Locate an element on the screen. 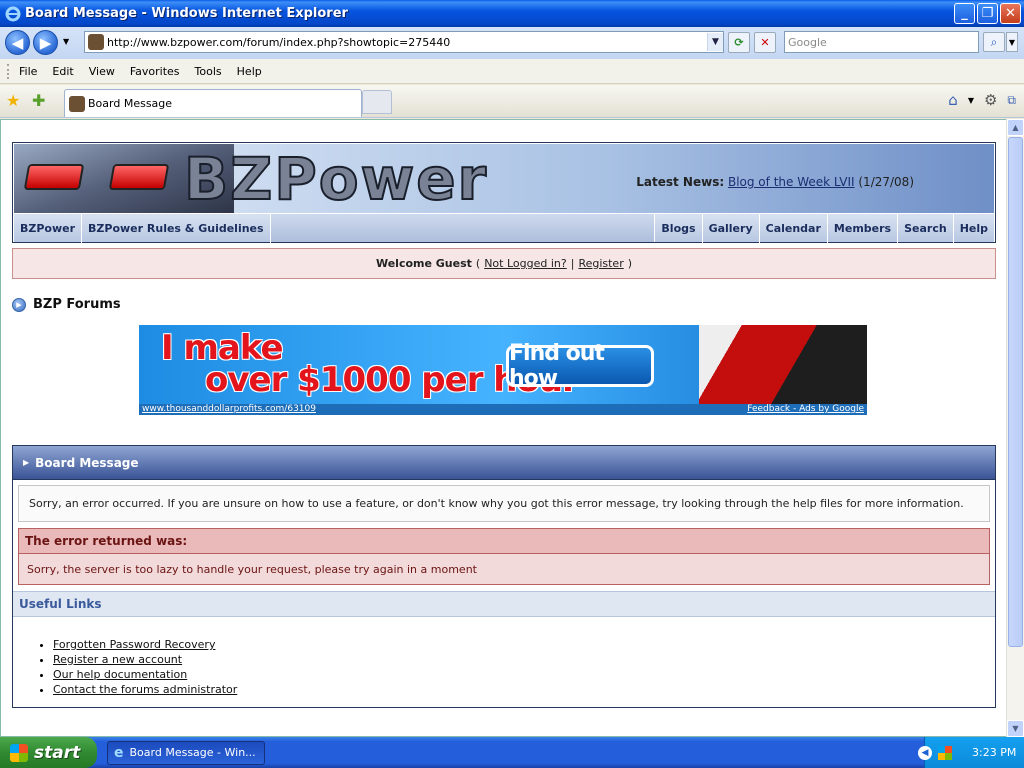 This screenshot has width=1024, height=768. nav-calendar: Calendar is located at coordinates (794, 228).